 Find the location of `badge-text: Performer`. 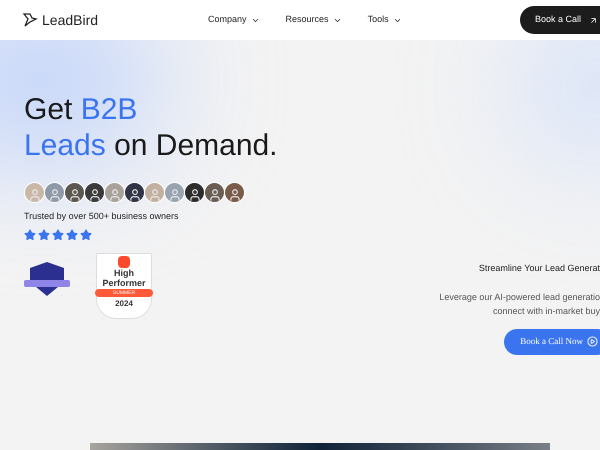

badge-text: Performer is located at coordinates (124, 283).